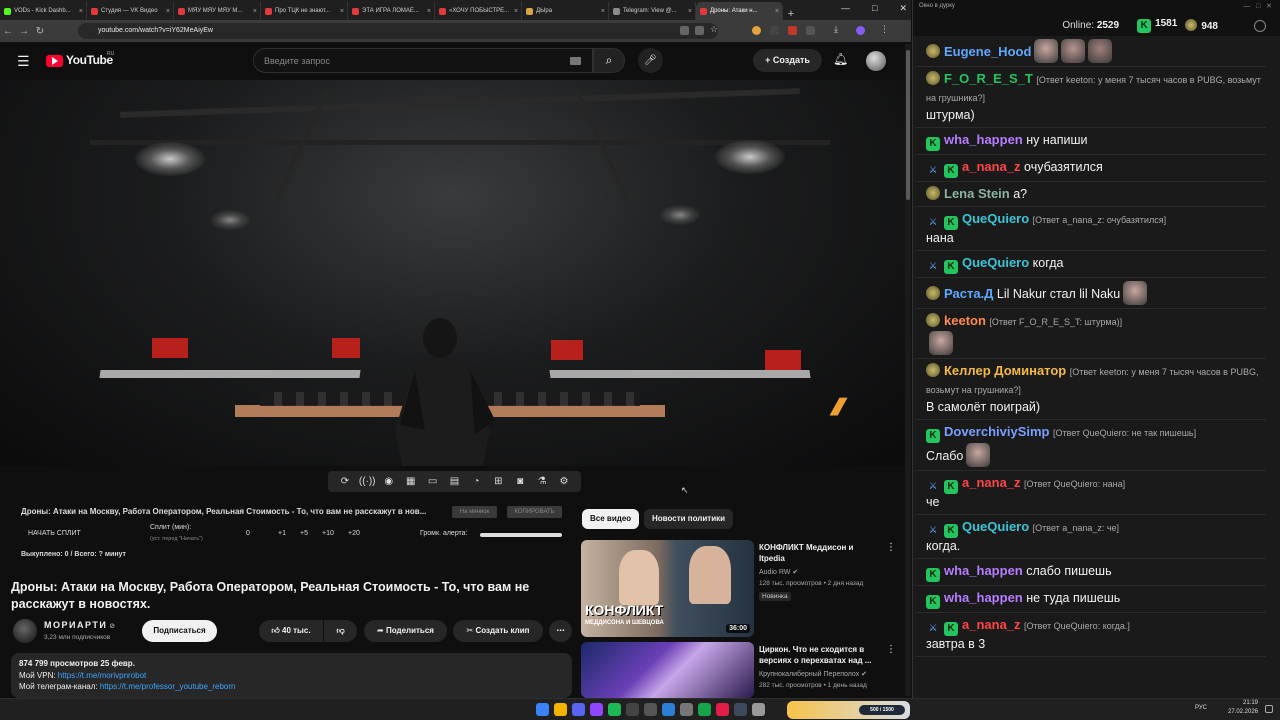  Describe the element at coordinates (168, 686) in the screenshot. I see `telegram-link: https://t.me/professor_youtube_reborn` at that location.